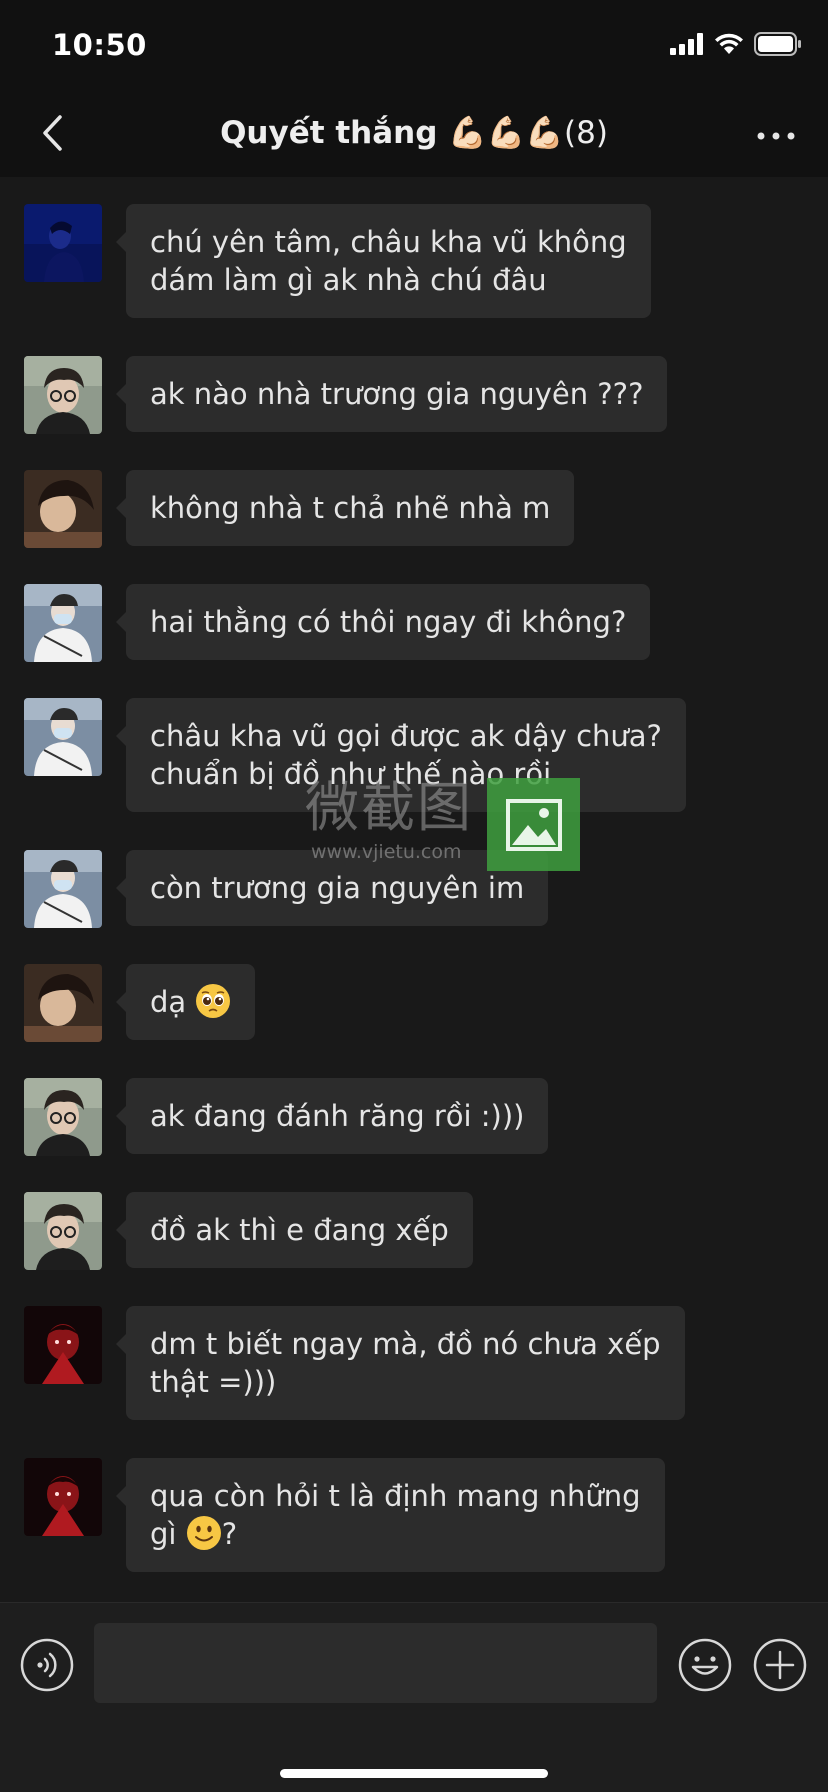 The width and height of the screenshot is (828, 1792). I want to click on plus-circle-icon, so click(780, 1667).